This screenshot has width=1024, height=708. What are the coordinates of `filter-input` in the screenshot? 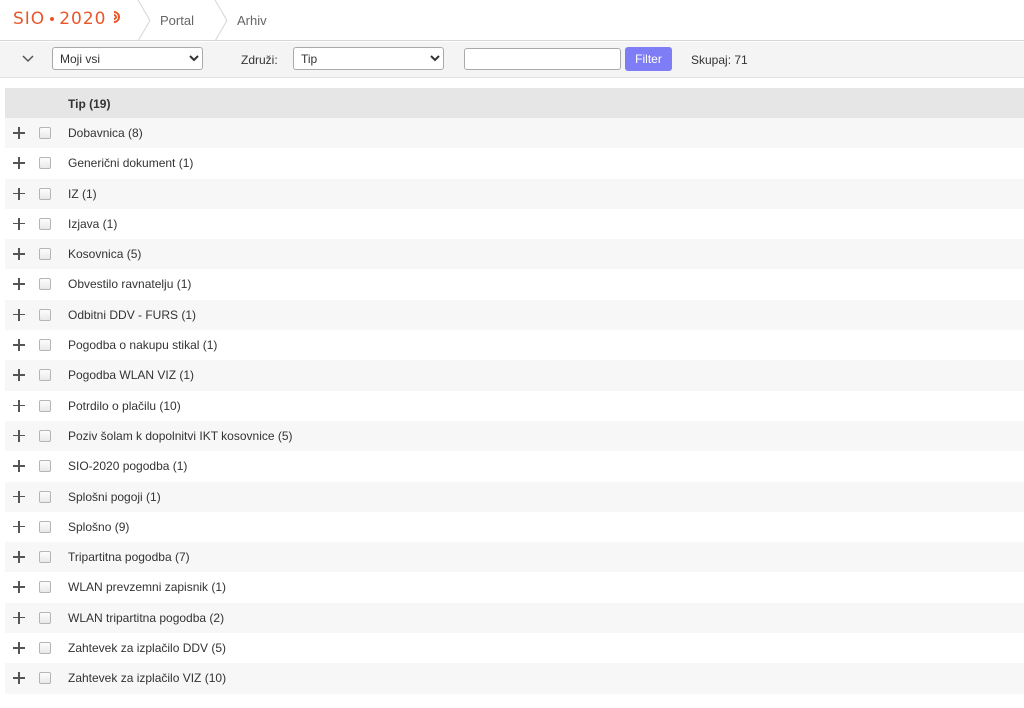 It's located at (542, 59).